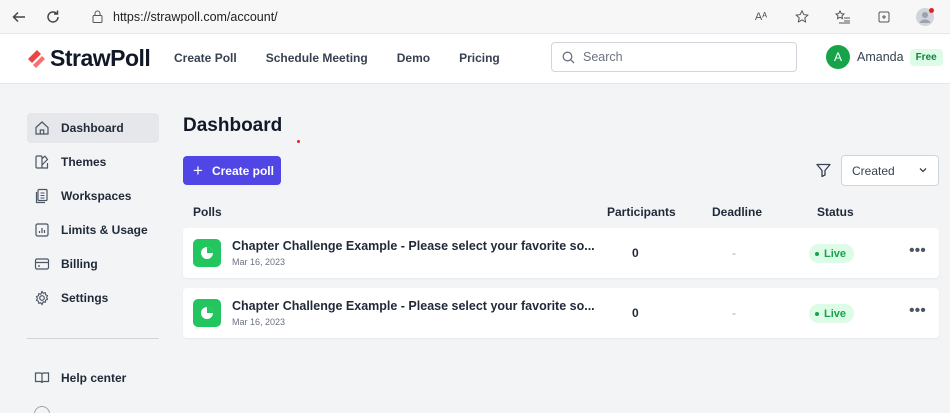 The height and width of the screenshot is (413, 950). Describe the element at coordinates (873, 170) in the screenshot. I see `sort-value: Created` at that location.